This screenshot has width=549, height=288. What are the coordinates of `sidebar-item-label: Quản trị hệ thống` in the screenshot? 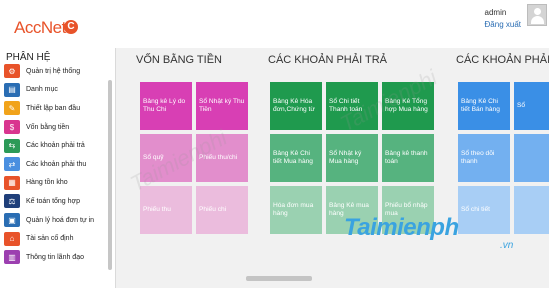 It's located at (53, 71).